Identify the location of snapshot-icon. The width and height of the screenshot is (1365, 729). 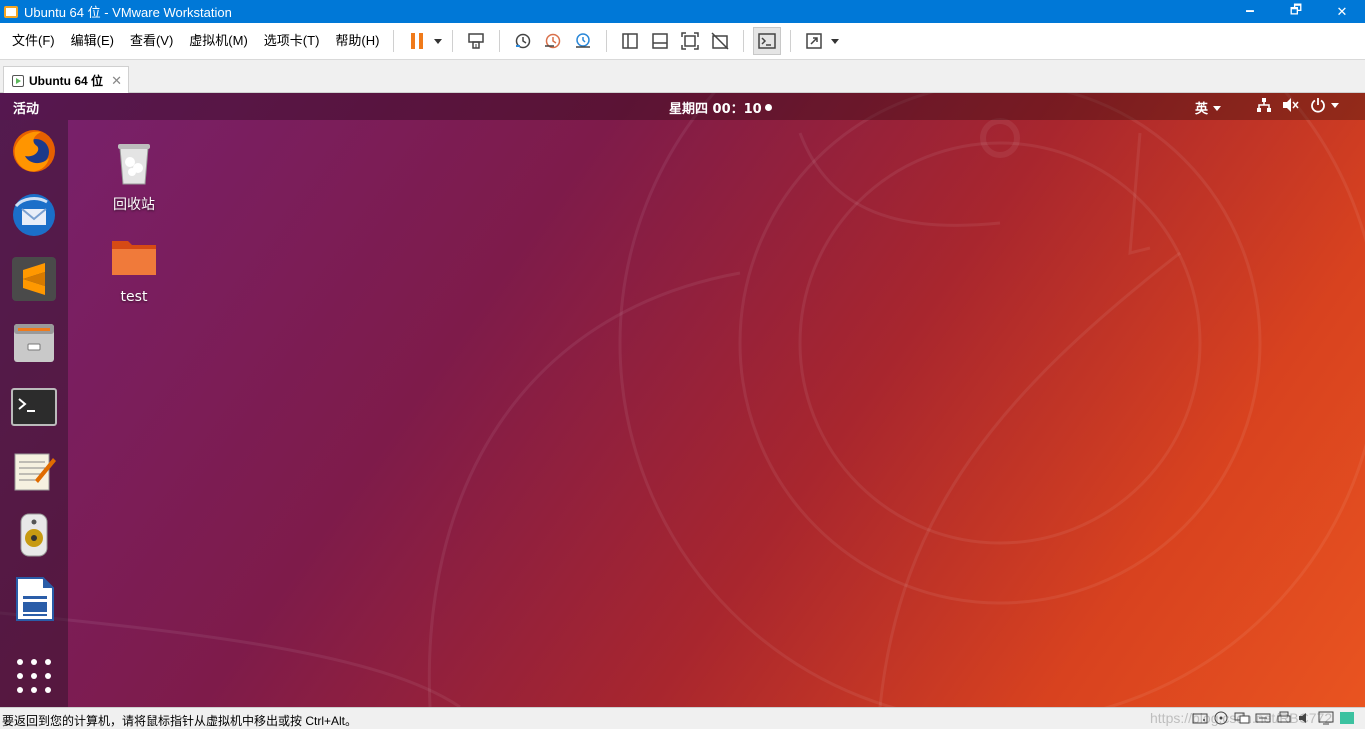
(523, 41).